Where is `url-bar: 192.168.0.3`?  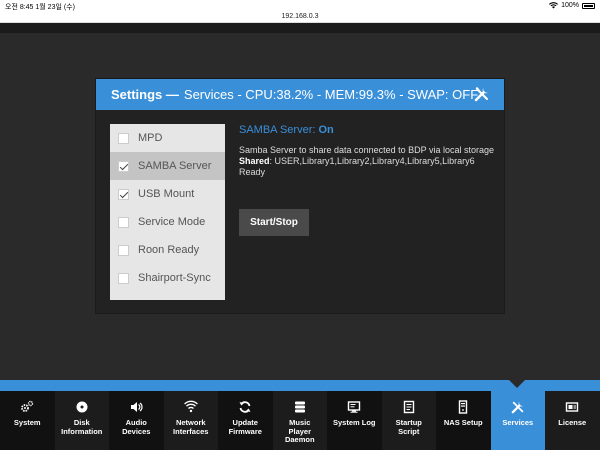 url-bar: 192.168.0.3 is located at coordinates (300, 17).